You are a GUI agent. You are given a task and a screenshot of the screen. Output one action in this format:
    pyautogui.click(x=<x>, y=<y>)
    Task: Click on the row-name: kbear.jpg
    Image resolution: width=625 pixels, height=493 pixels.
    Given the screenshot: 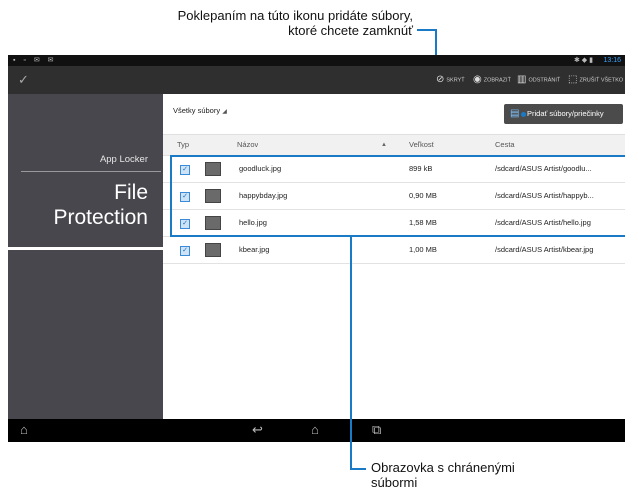 What is the action you would take?
    pyautogui.click(x=254, y=249)
    